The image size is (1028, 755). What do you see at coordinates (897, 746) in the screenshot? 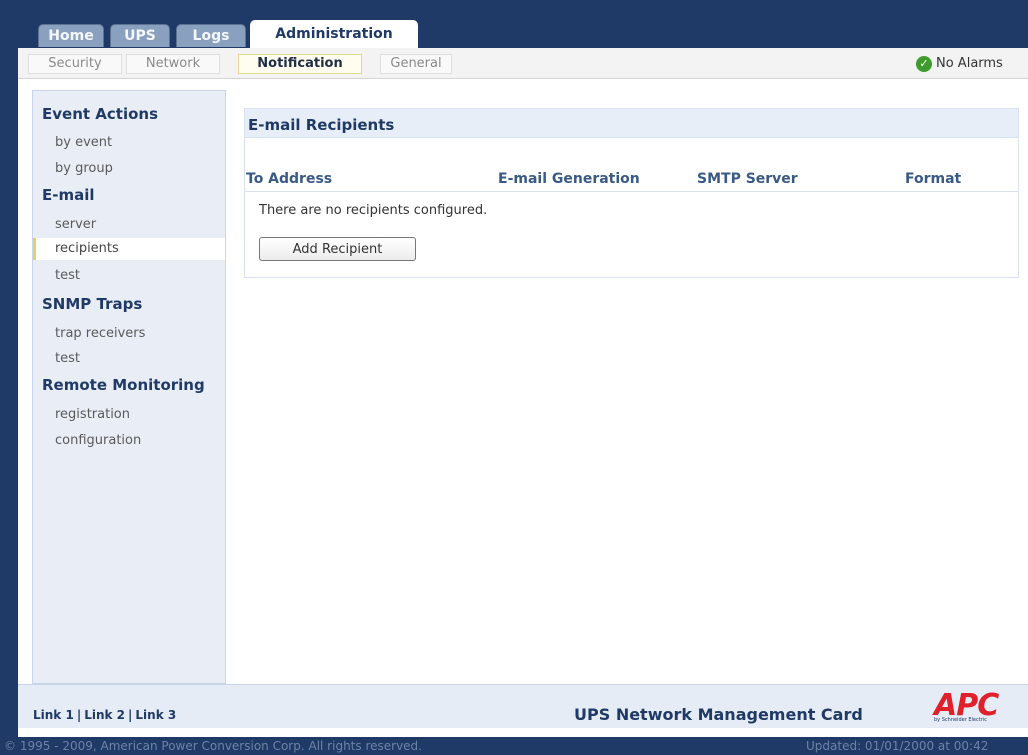
I see `updated-timestamp: Updated: 01/01/2000 at 00:42` at bounding box center [897, 746].